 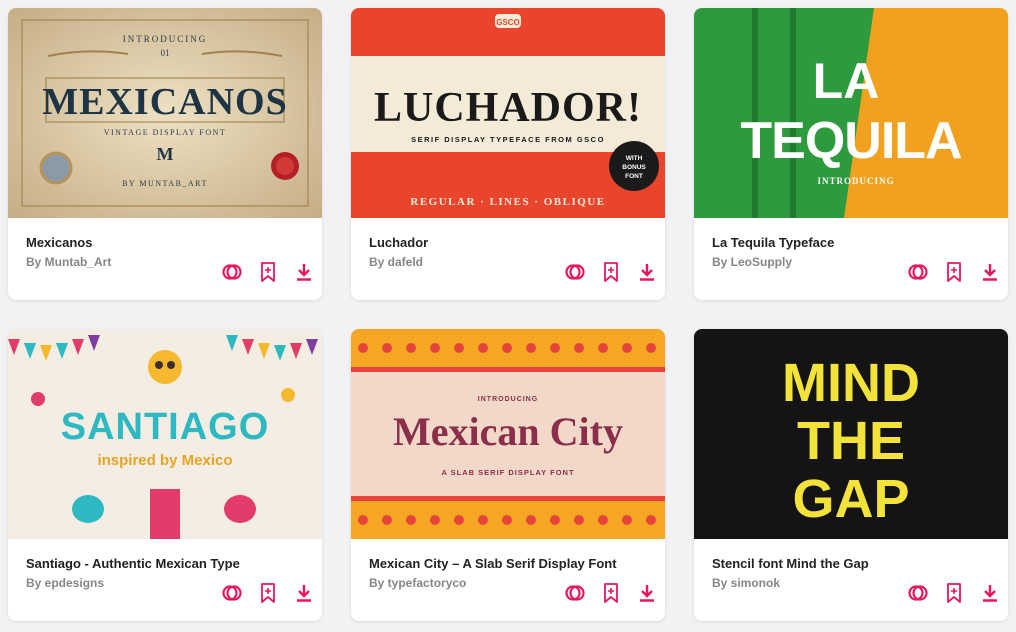 What do you see at coordinates (851, 383) in the screenshot?
I see `svg-text: MIND` at bounding box center [851, 383].